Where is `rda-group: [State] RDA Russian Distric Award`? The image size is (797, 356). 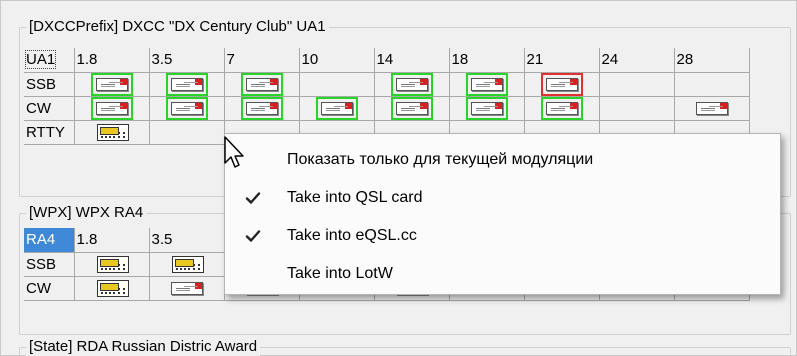 rda-group: [State] RDA Russian Distric Award is located at coordinates (405, 347).